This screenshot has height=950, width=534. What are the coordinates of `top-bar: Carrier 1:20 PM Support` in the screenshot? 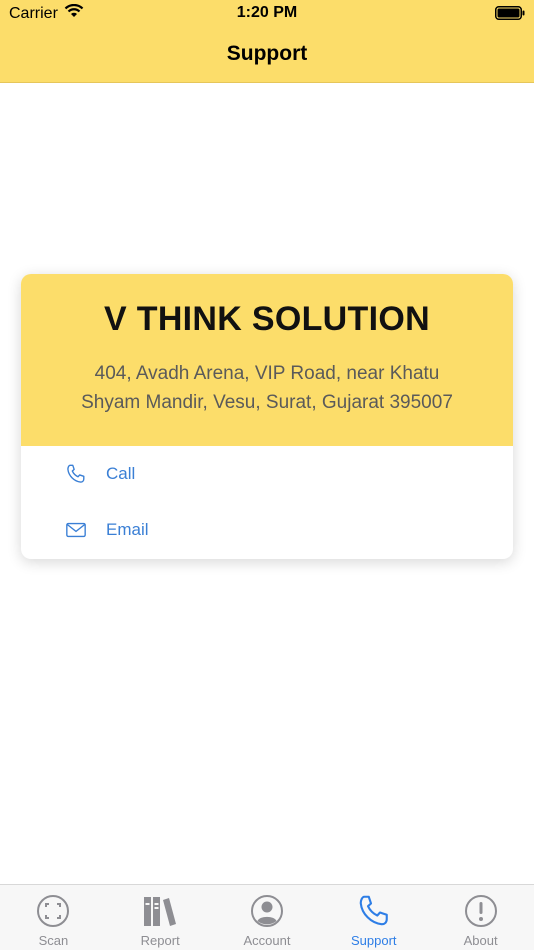 It's located at (267, 41).